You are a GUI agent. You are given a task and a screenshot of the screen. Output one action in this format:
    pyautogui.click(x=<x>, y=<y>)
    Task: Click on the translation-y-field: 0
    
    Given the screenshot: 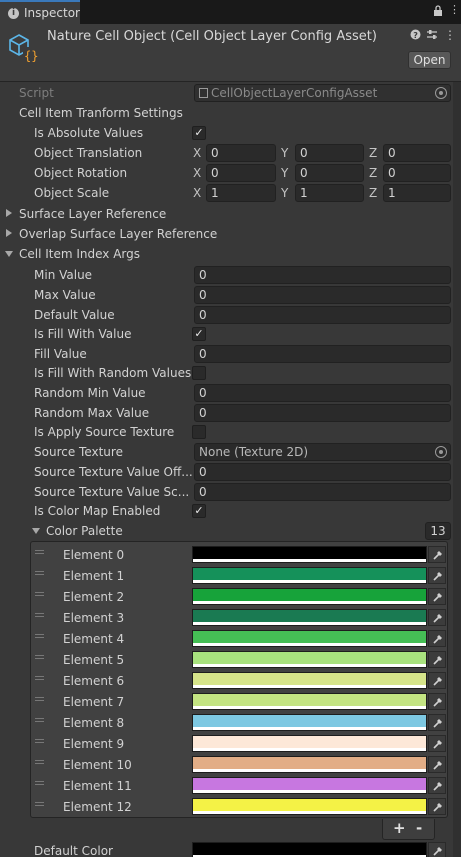 What is the action you would take?
    pyautogui.click(x=329, y=153)
    